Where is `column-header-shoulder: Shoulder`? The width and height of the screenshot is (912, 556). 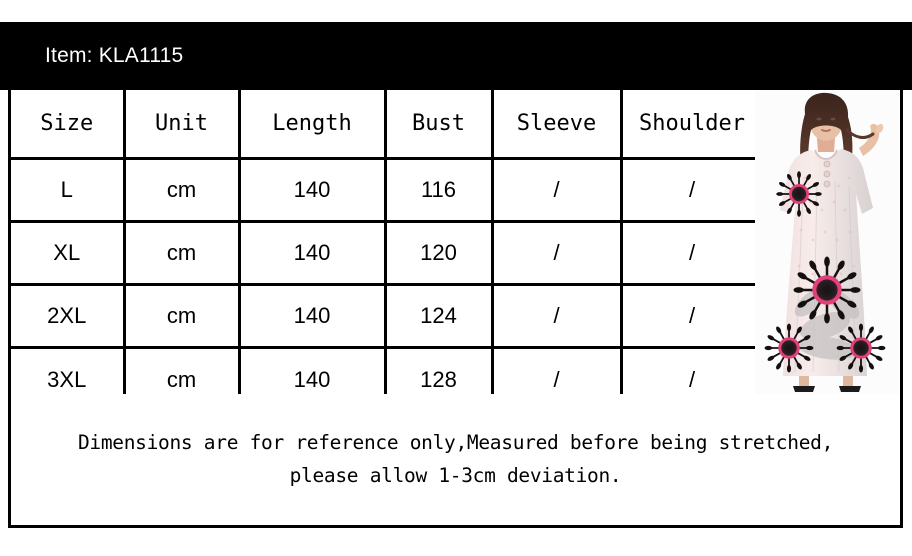 column-header-shoulder: Shoulder is located at coordinates (693, 125).